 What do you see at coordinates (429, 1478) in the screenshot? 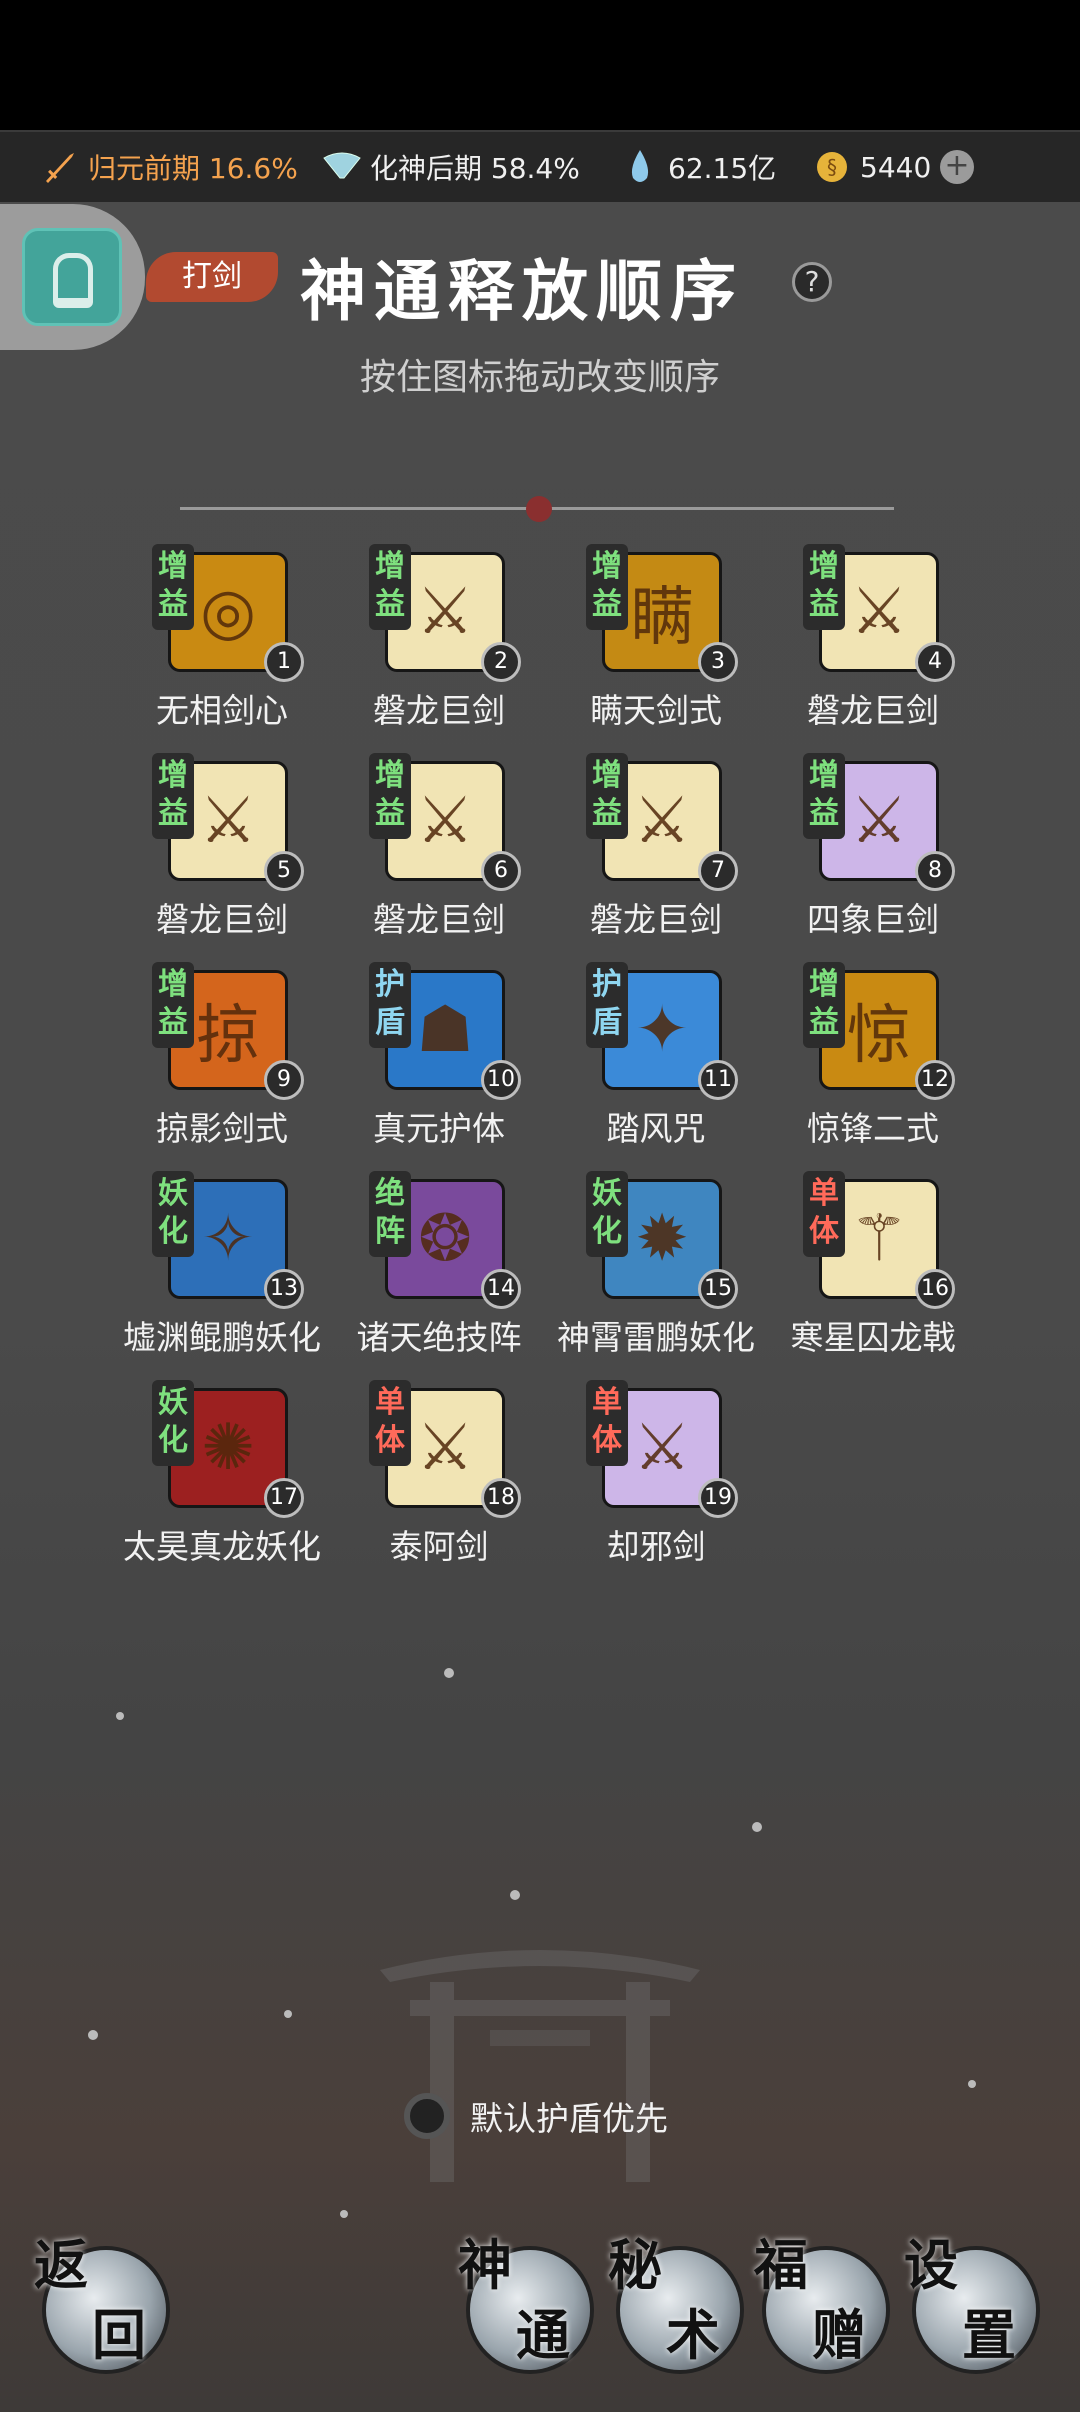
I see `skill-slot: ⚔ 单体 18 泰阿剑` at bounding box center [429, 1478].